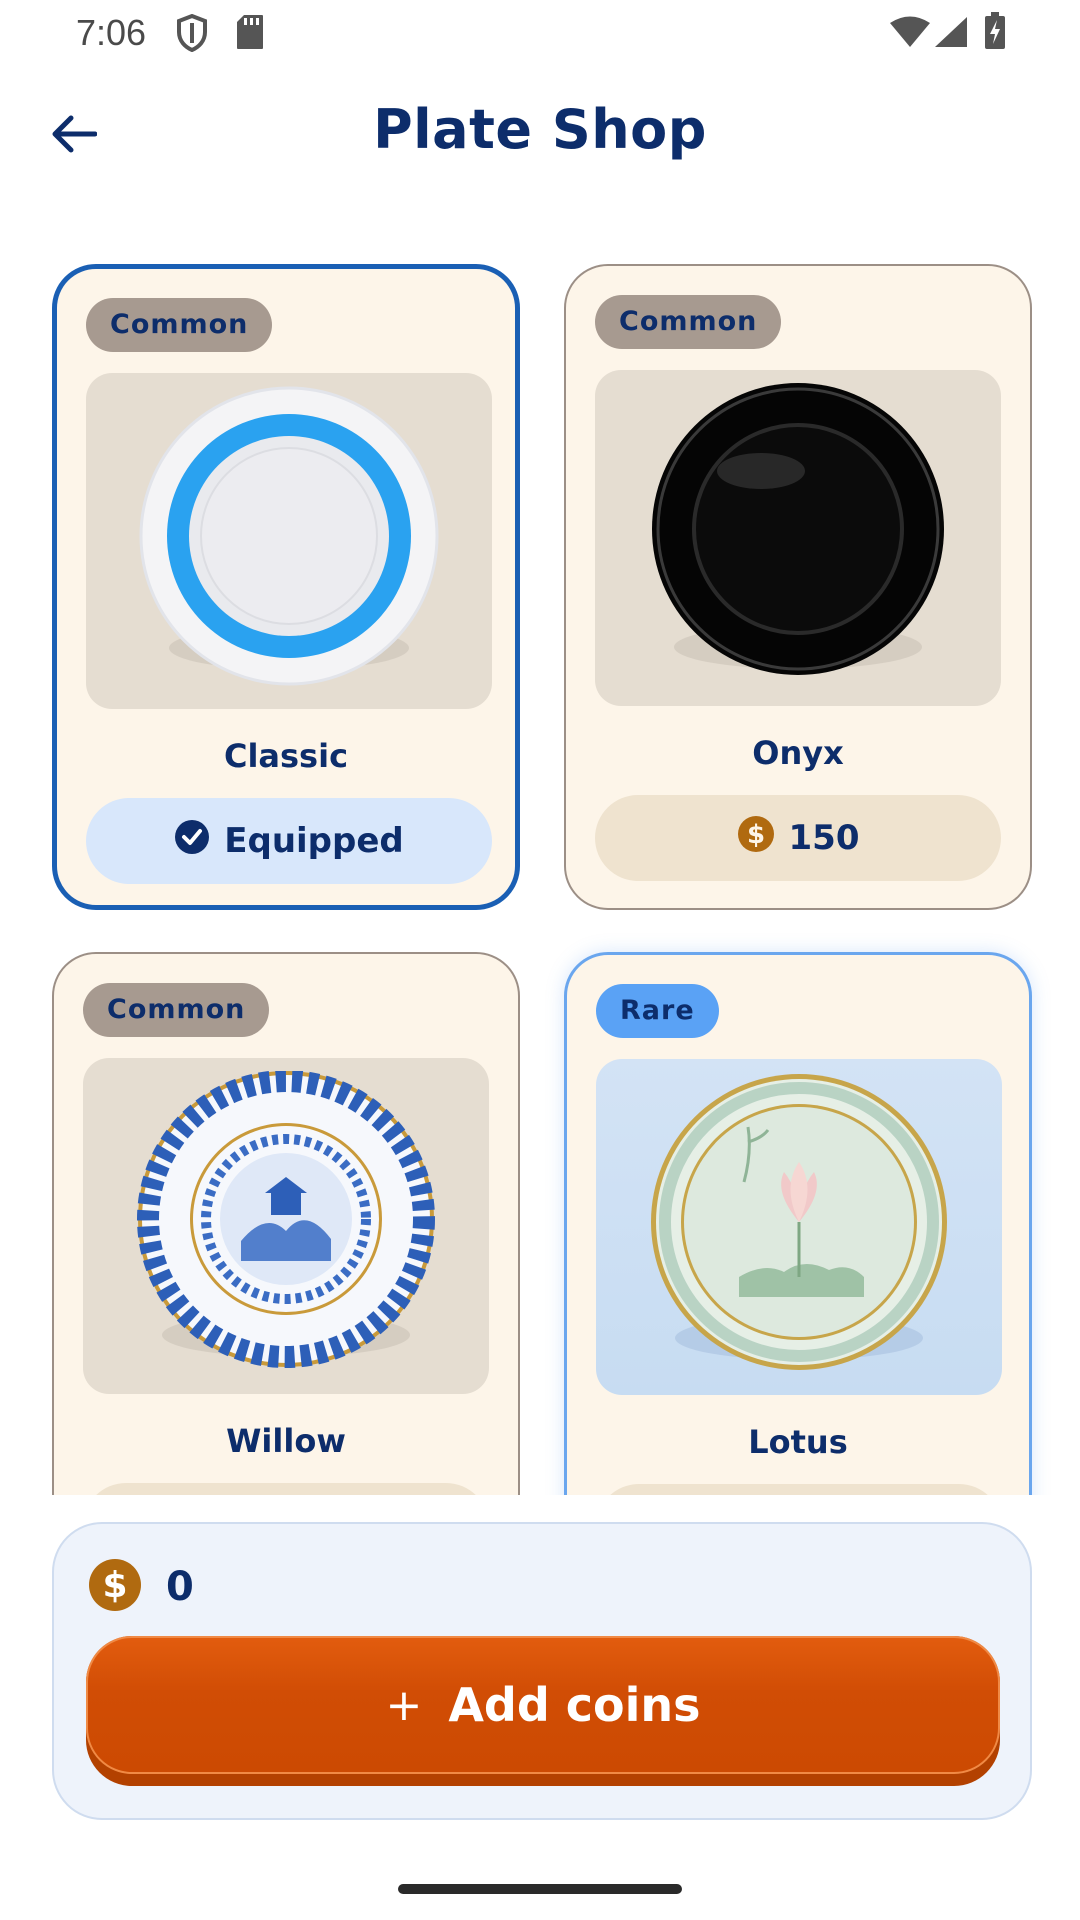  I want to click on coin-balance-value: 0, so click(180, 1587).